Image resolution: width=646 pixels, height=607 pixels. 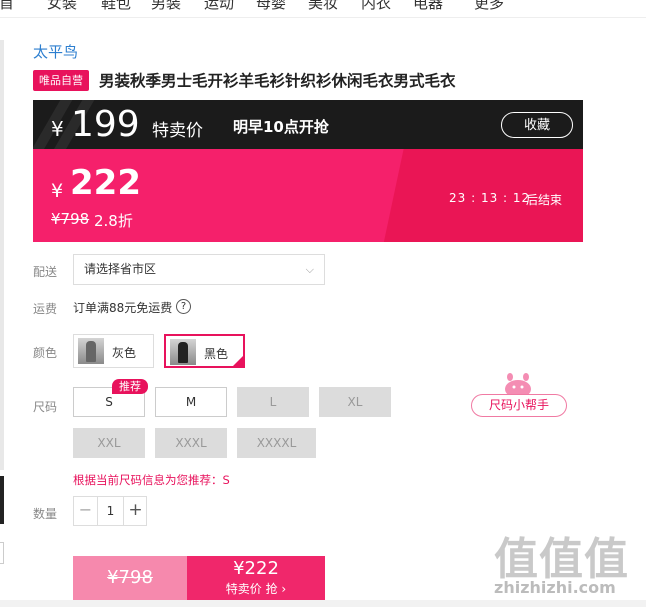 I want to click on current-currency: ¥, so click(x=57, y=191).